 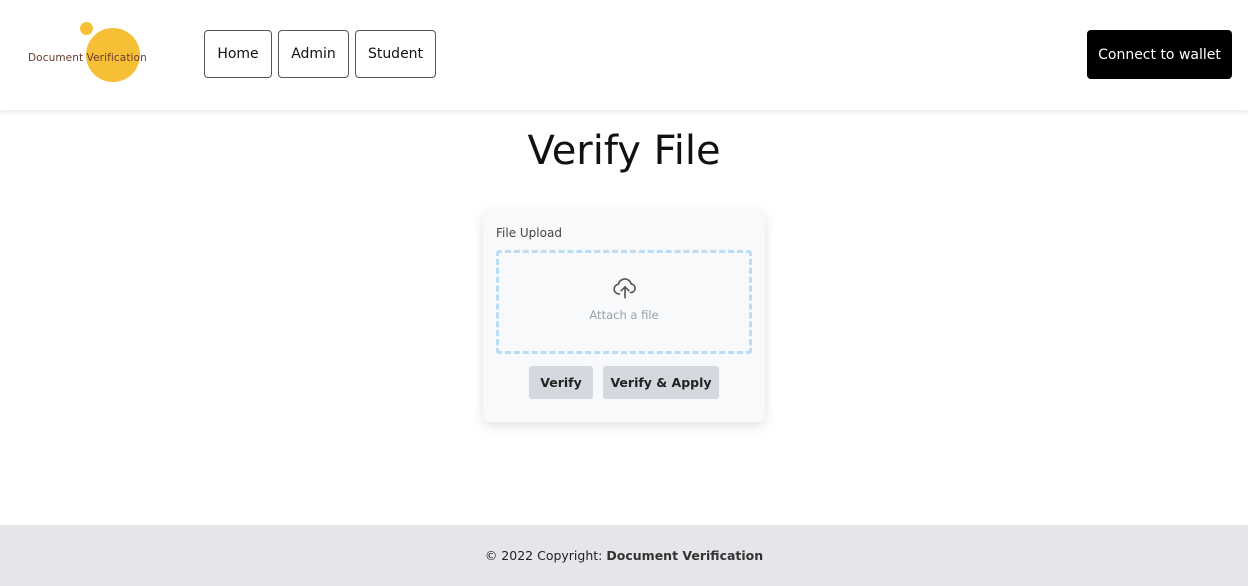 I want to click on logo-dot-small, so click(x=86, y=28).